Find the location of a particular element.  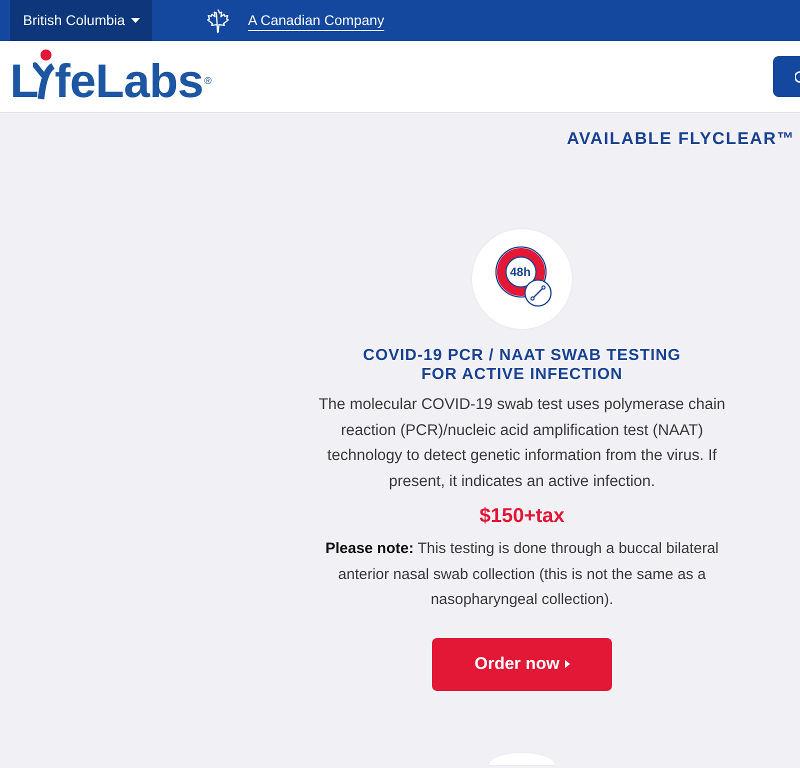

ring-icon is located at coordinates (797, 76).